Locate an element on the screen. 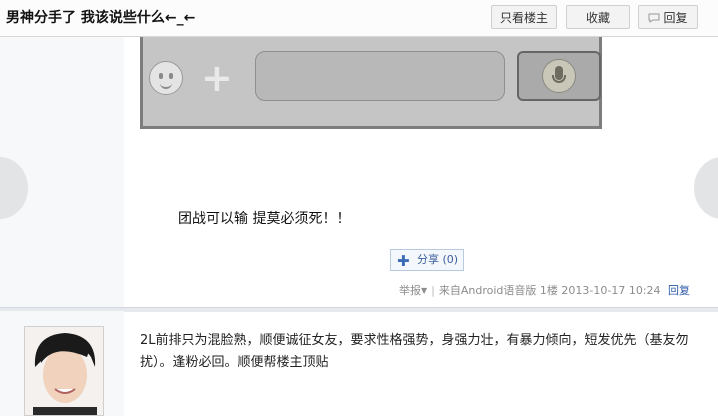 The image size is (718, 416). floor-number: 1楼 is located at coordinates (548, 290).